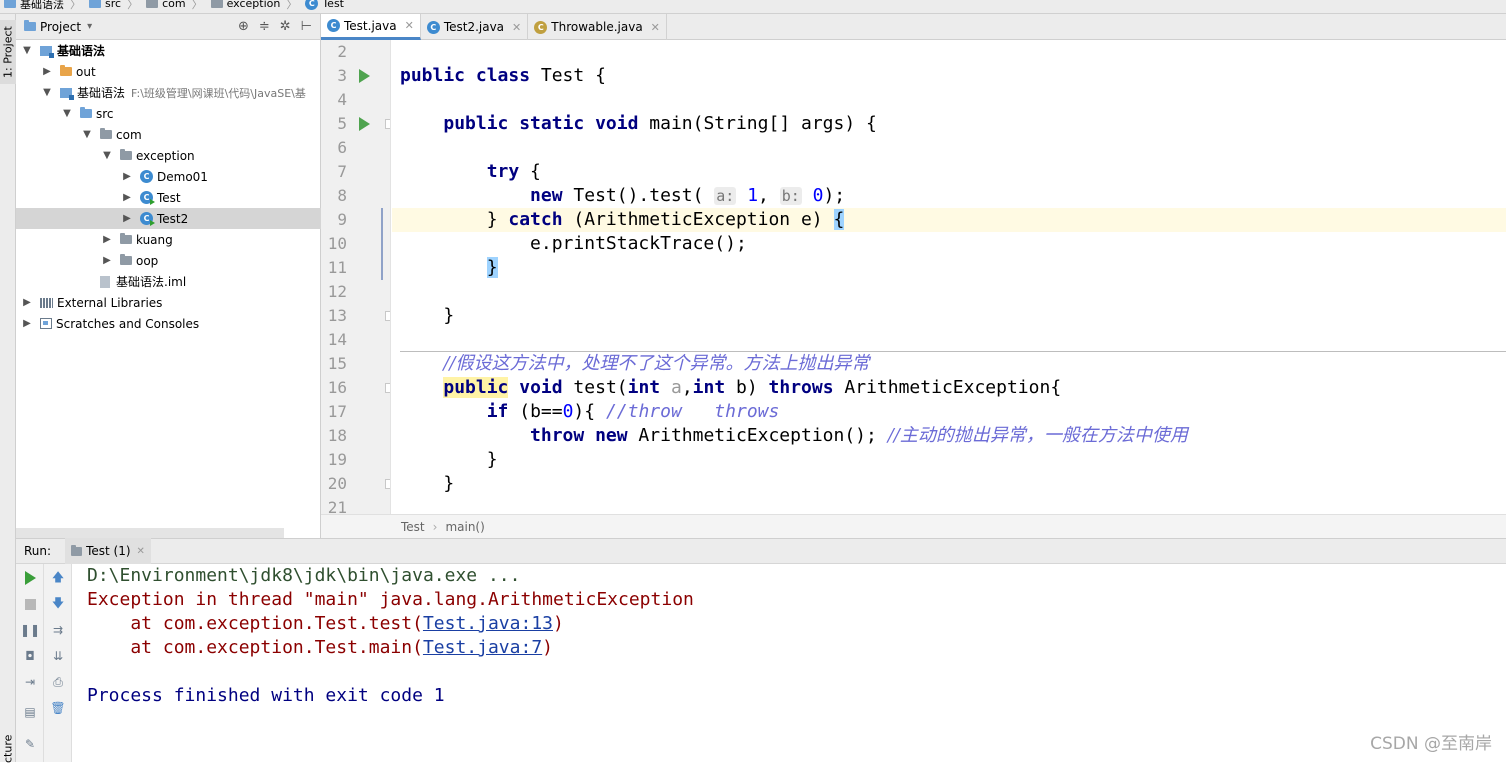 This screenshot has width=1506, height=764. What do you see at coordinates (8, 52) in the screenshot?
I see `project-tool-tab: 1: Project` at bounding box center [8, 52].